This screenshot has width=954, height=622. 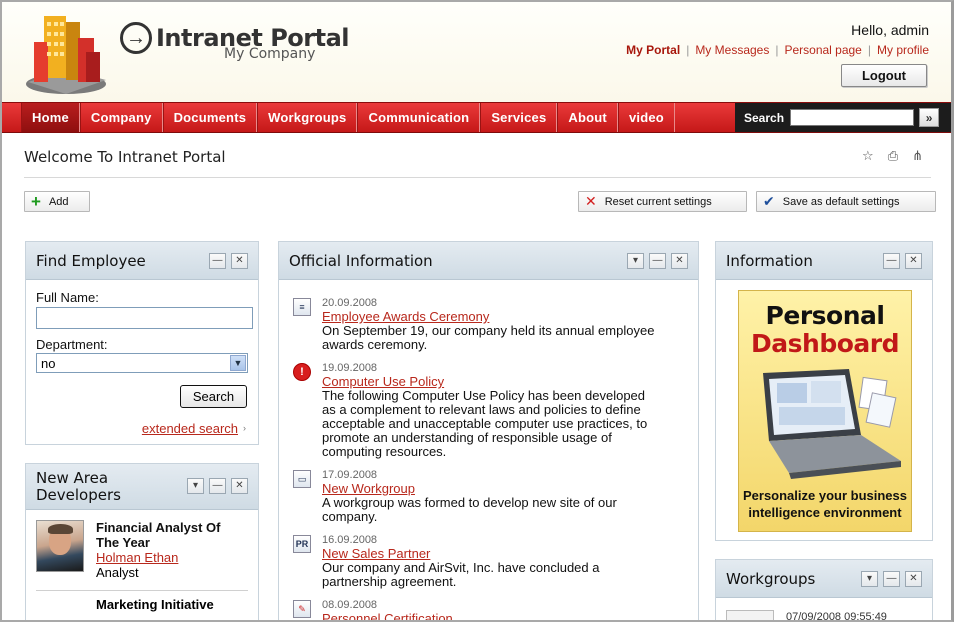 What do you see at coordinates (210, 117) in the screenshot?
I see `nav-documents: Documents` at bounding box center [210, 117].